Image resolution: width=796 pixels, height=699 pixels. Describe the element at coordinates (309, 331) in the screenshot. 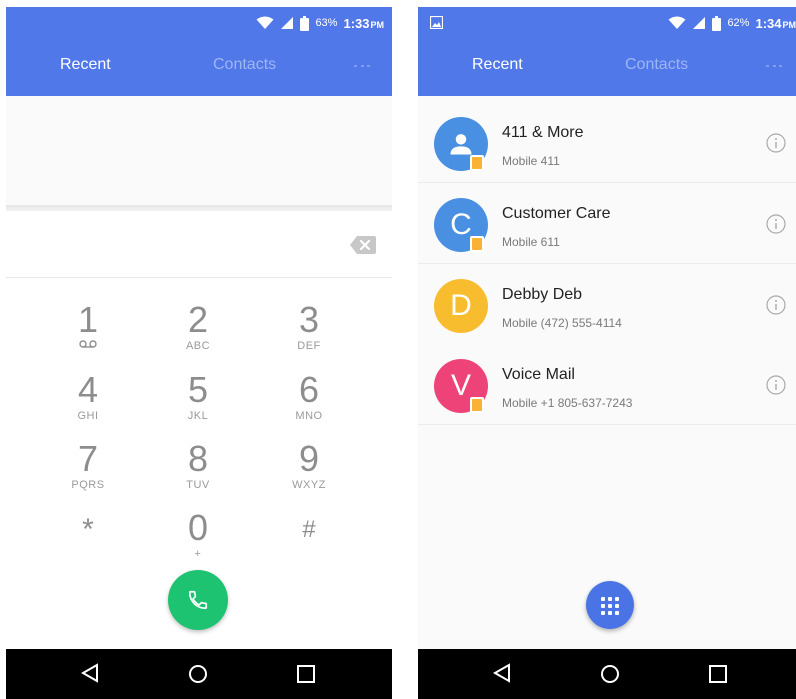

I see `key-3: 3 DEF` at that location.